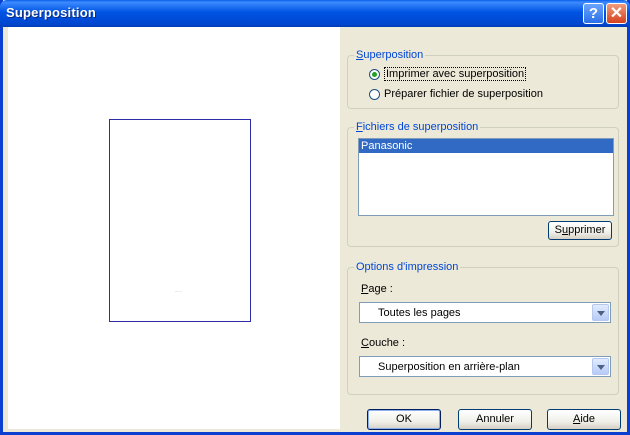  I want to click on title-bar: Superposition ? ✕, so click(315, 13).